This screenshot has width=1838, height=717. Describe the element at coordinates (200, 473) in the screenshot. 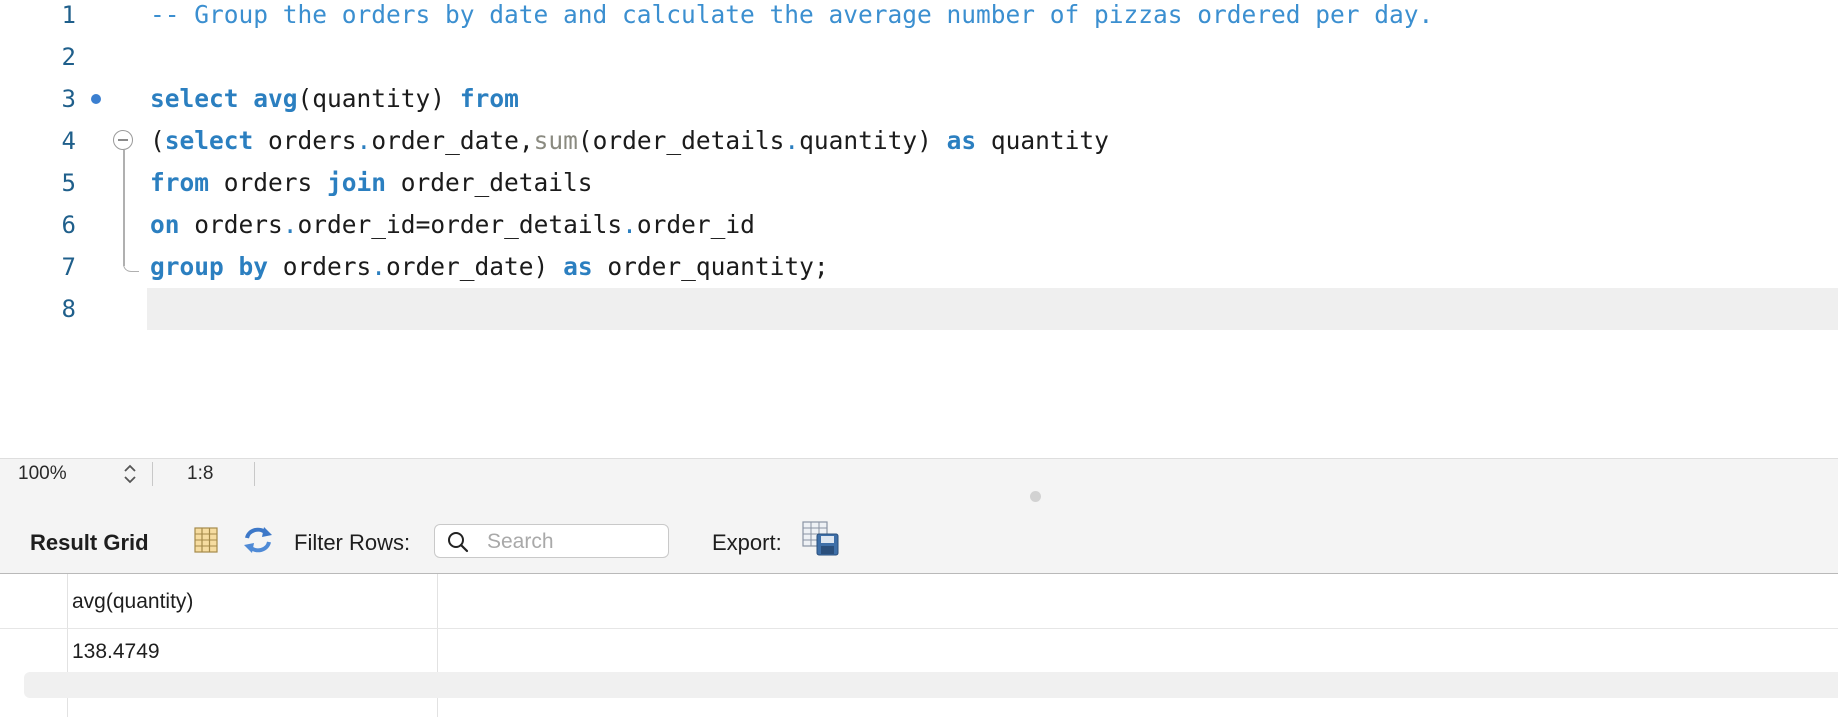

I see `cursor-position: 1:8` at that location.